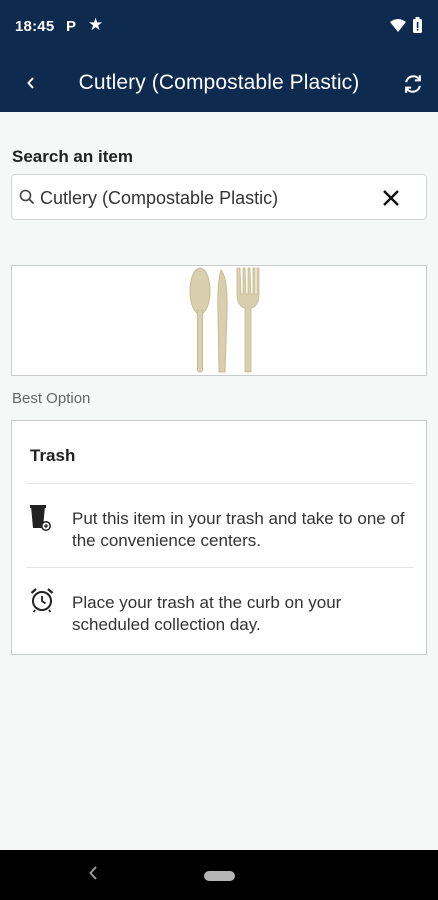 This screenshot has width=438, height=900. I want to click on system-nav-bar, so click(219, 875).